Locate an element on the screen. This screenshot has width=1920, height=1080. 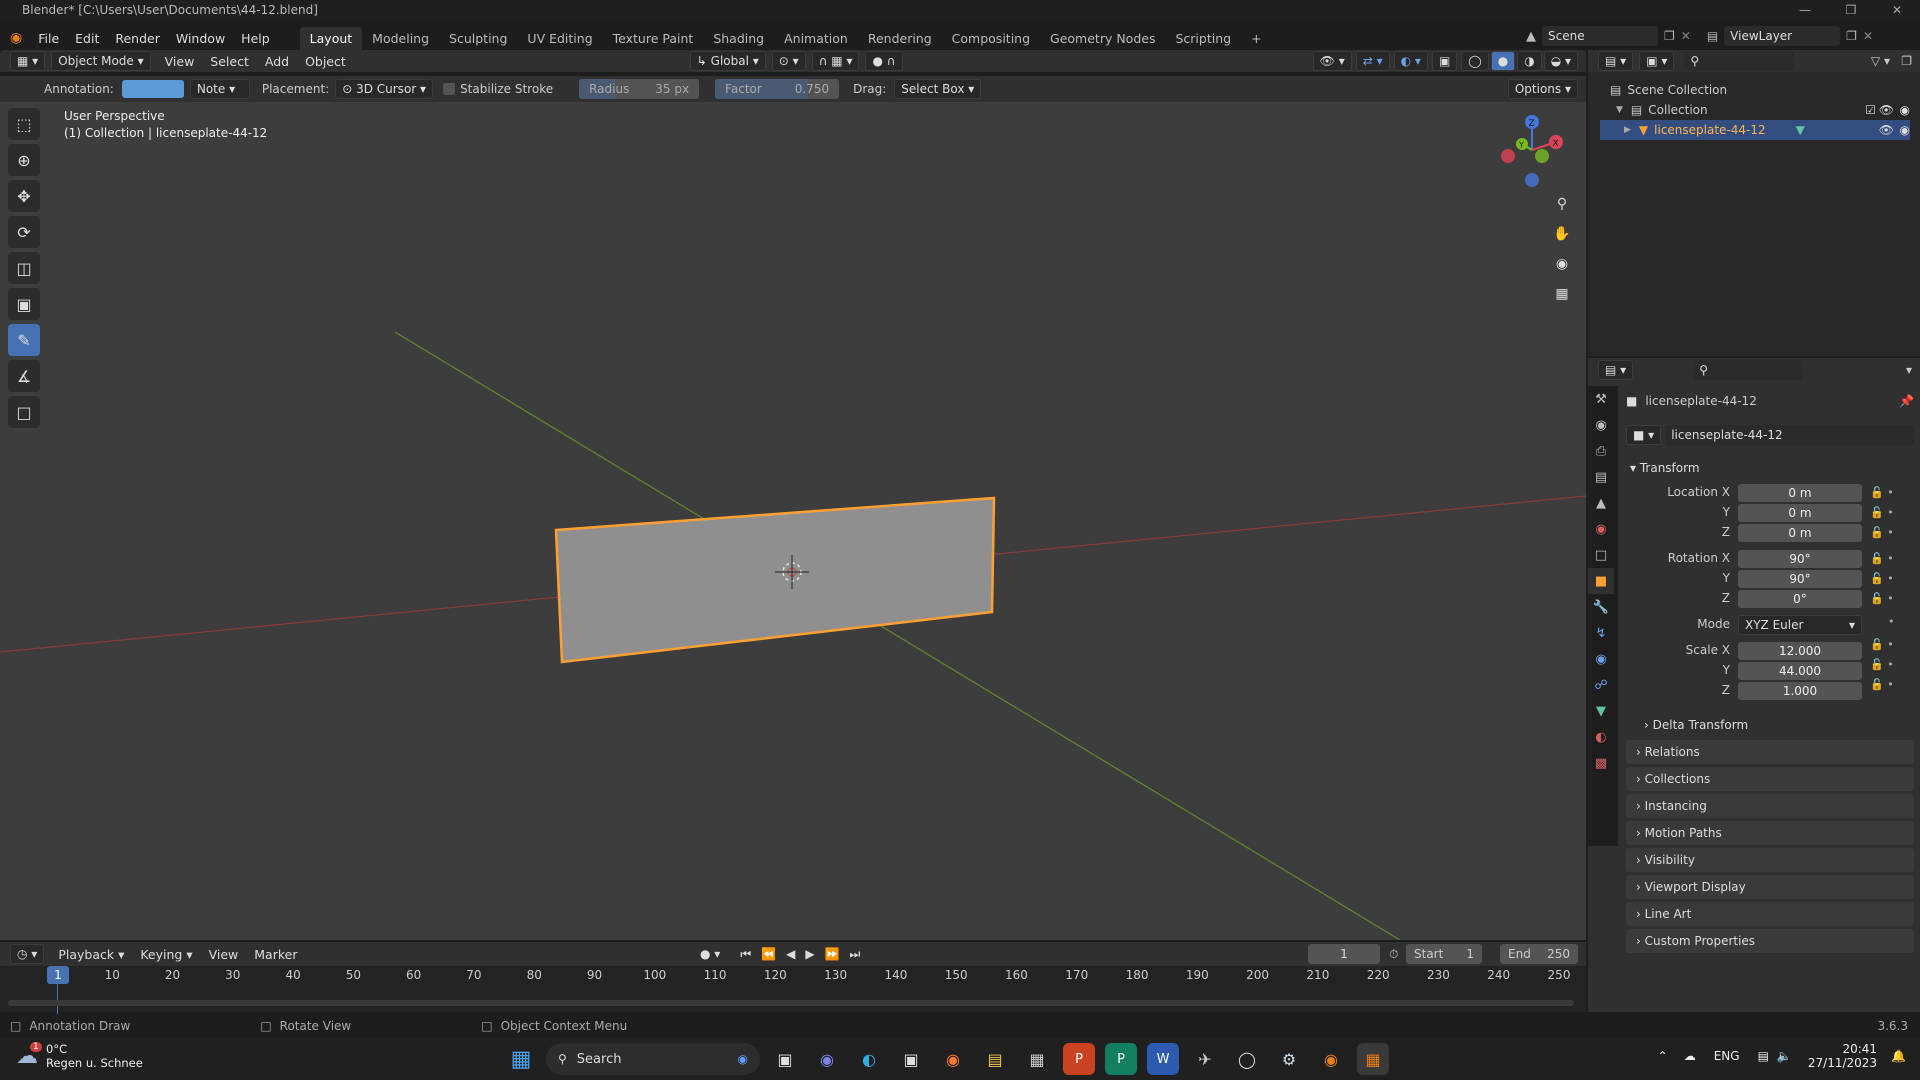
delta-transform-panel: › Delta Transform is located at coordinates (1770, 725).